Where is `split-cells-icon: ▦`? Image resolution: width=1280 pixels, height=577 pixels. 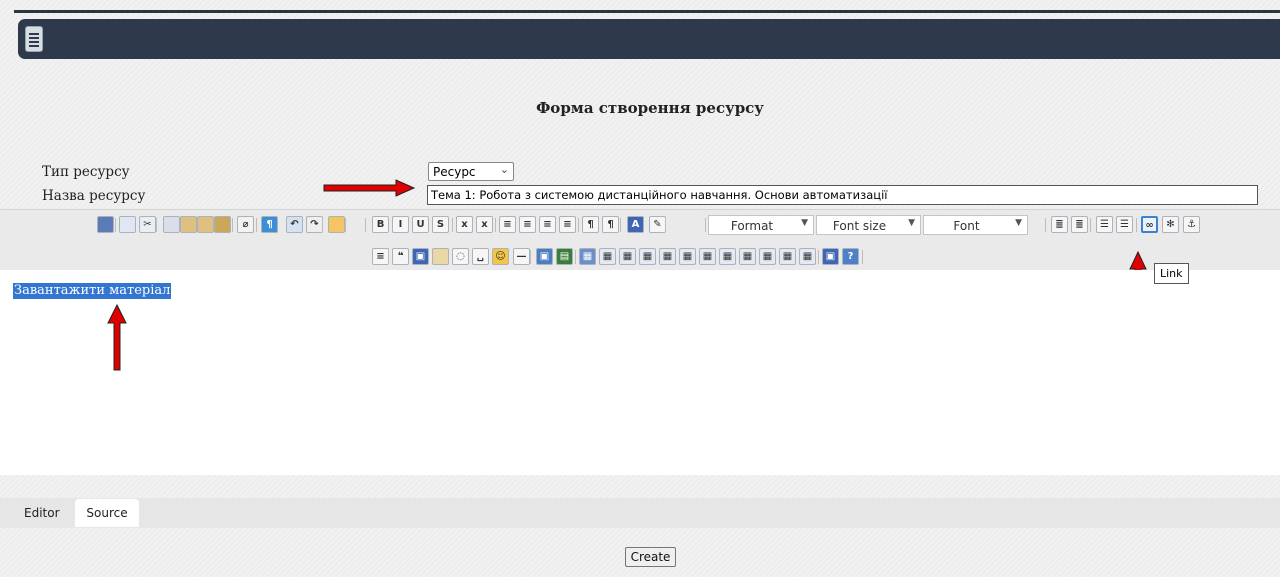
split-cells-icon: ▦ is located at coordinates (747, 256).